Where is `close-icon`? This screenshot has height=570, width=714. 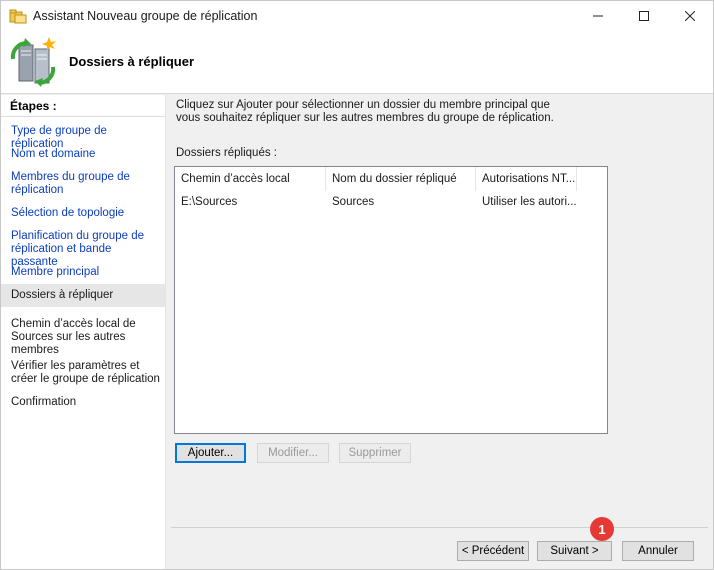
close-icon is located at coordinates (690, 16).